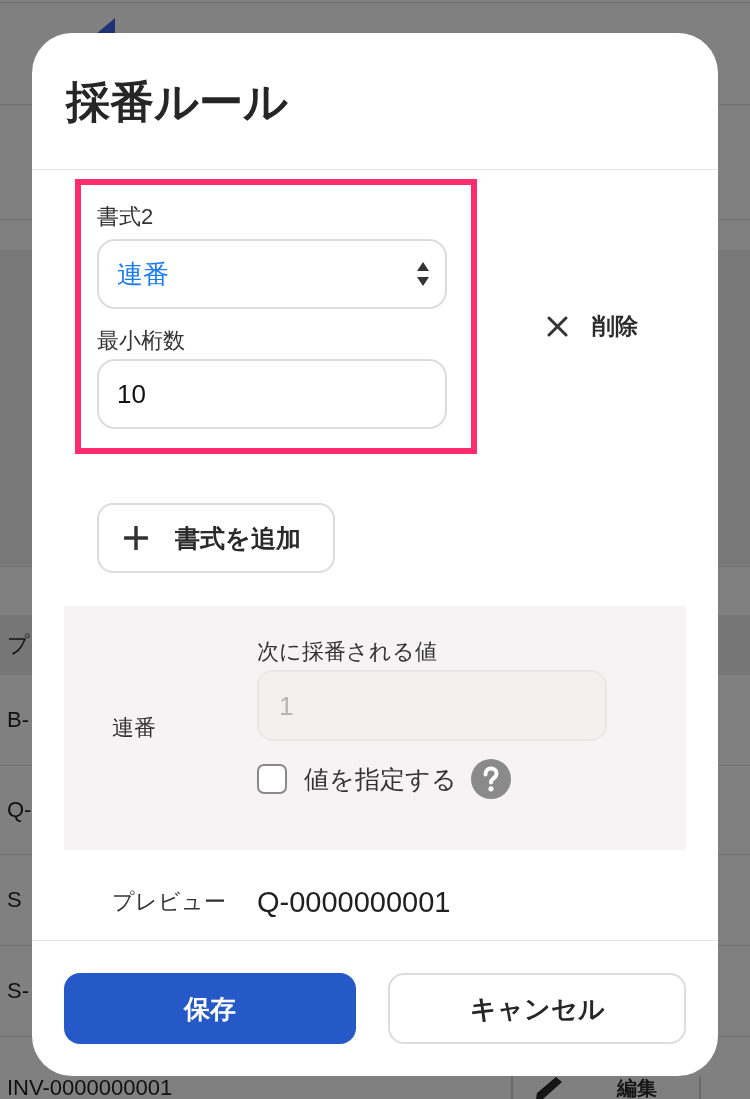 This screenshot has height=1099, width=750. Describe the element at coordinates (90, 1087) in the screenshot. I see `table-cell-text: INV-0000000001` at that location.